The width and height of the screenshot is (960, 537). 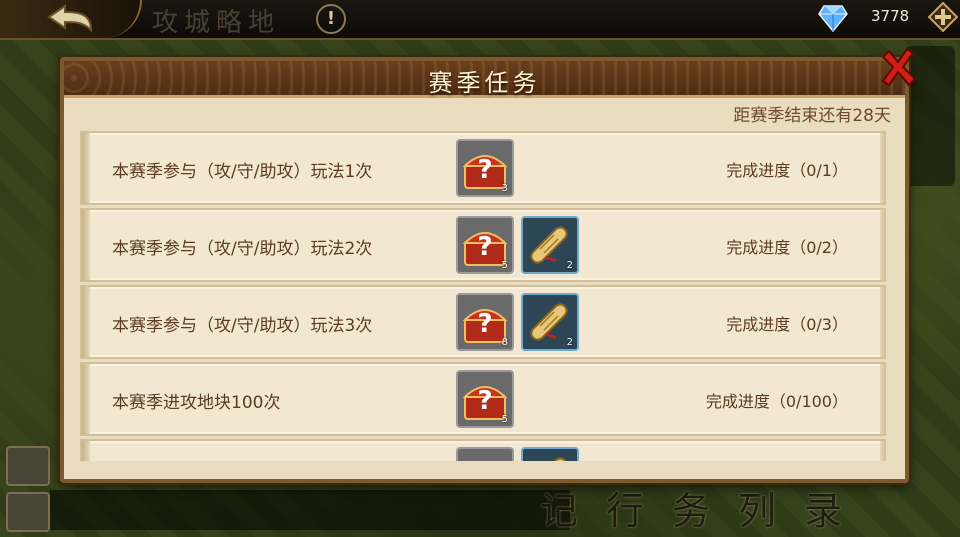 I want to click on scroll-icon, so click(x=560, y=459).